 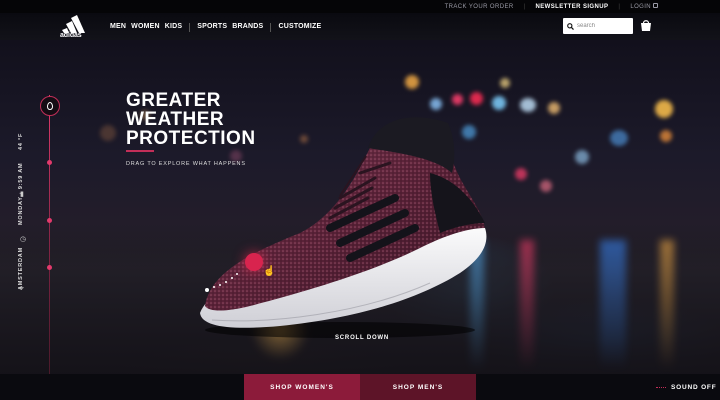 What do you see at coordinates (655, 5) in the screenshot?
I see `user-icon` at bounding box center [655, 5].